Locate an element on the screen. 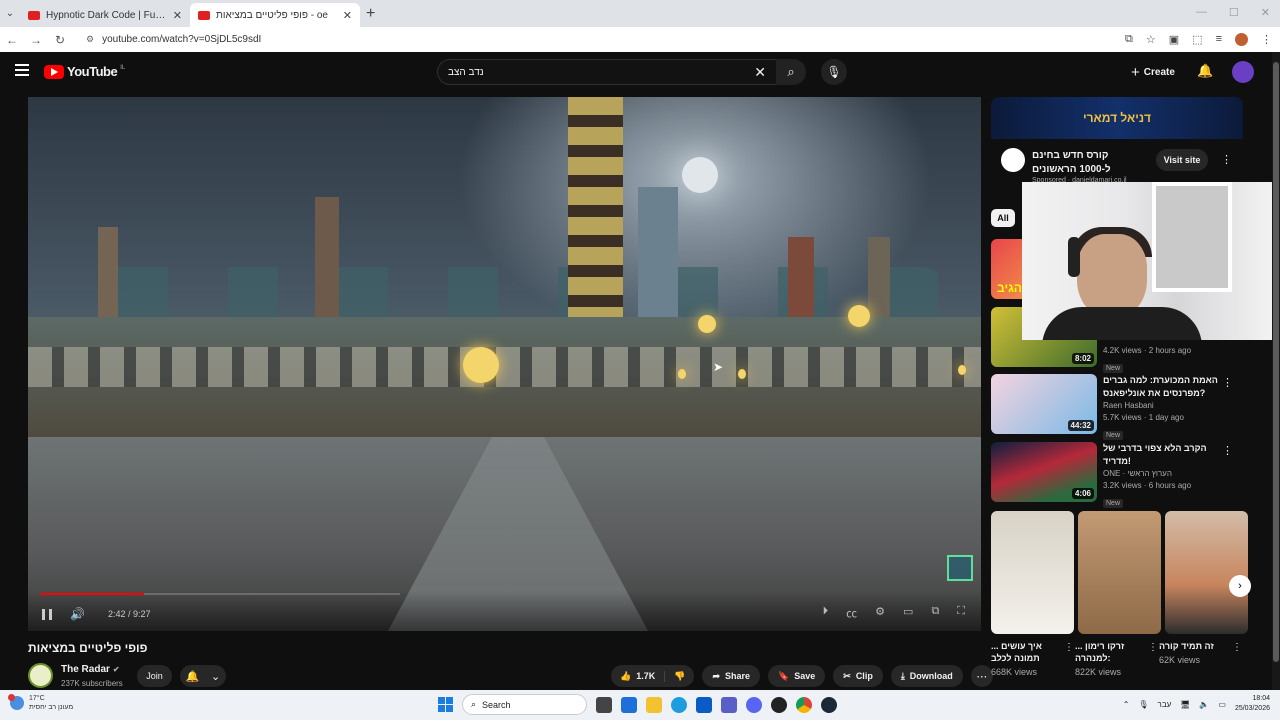 This screenshot has height=720, width=1280. browser-tab-active: פופי פליטיים במציאות - oe ✕ is located at coordinates (275, 15).